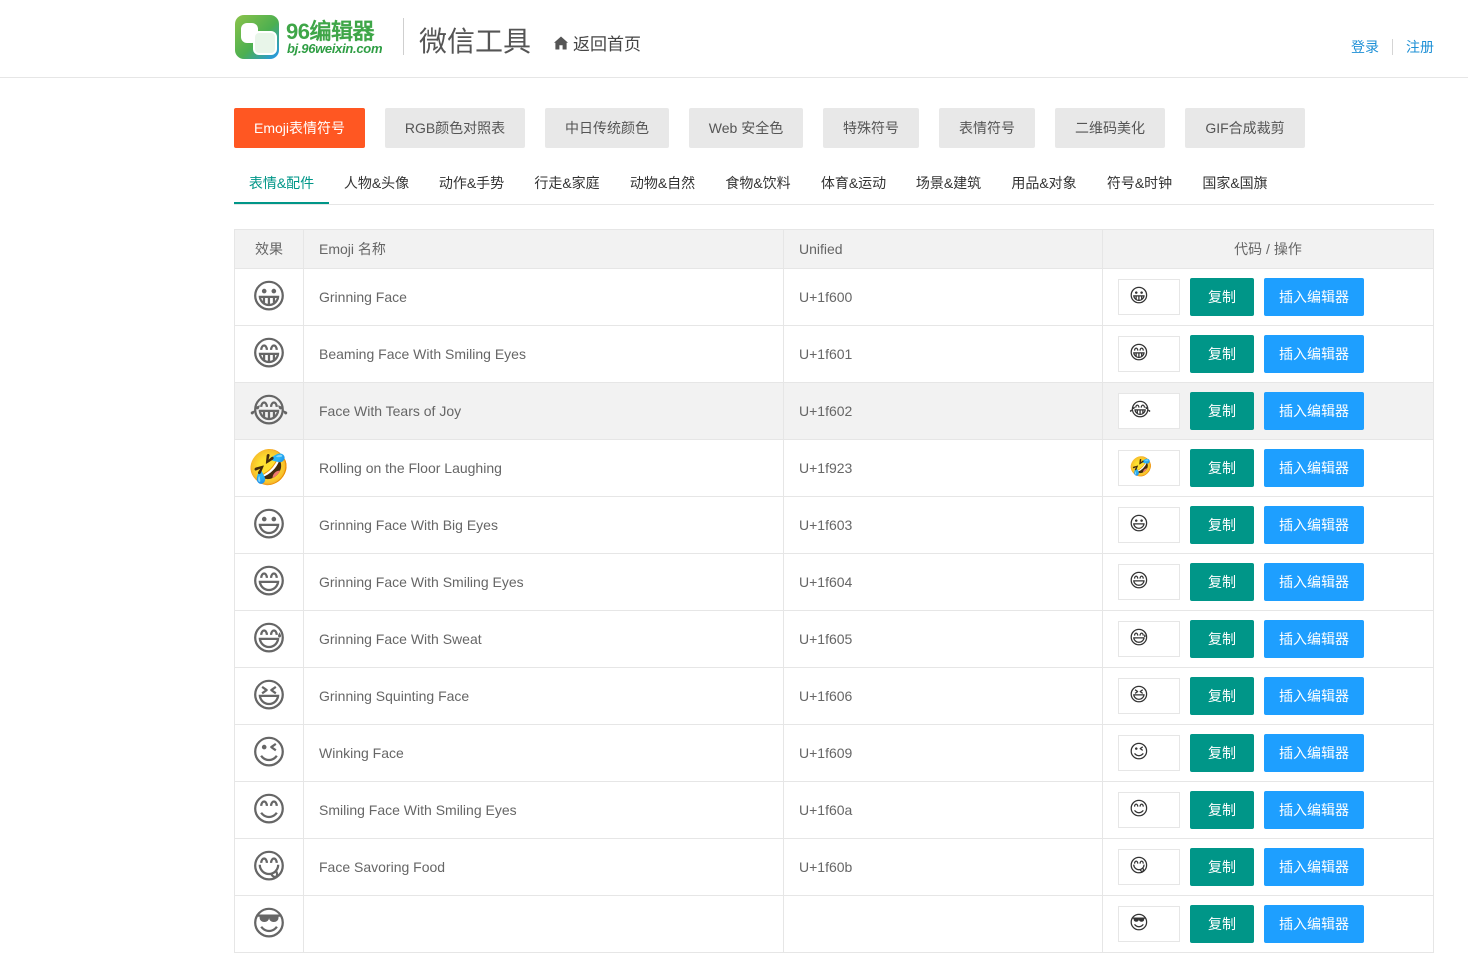 The image size is (1468, 953). I want to click on home-icon, so click(561, 42).